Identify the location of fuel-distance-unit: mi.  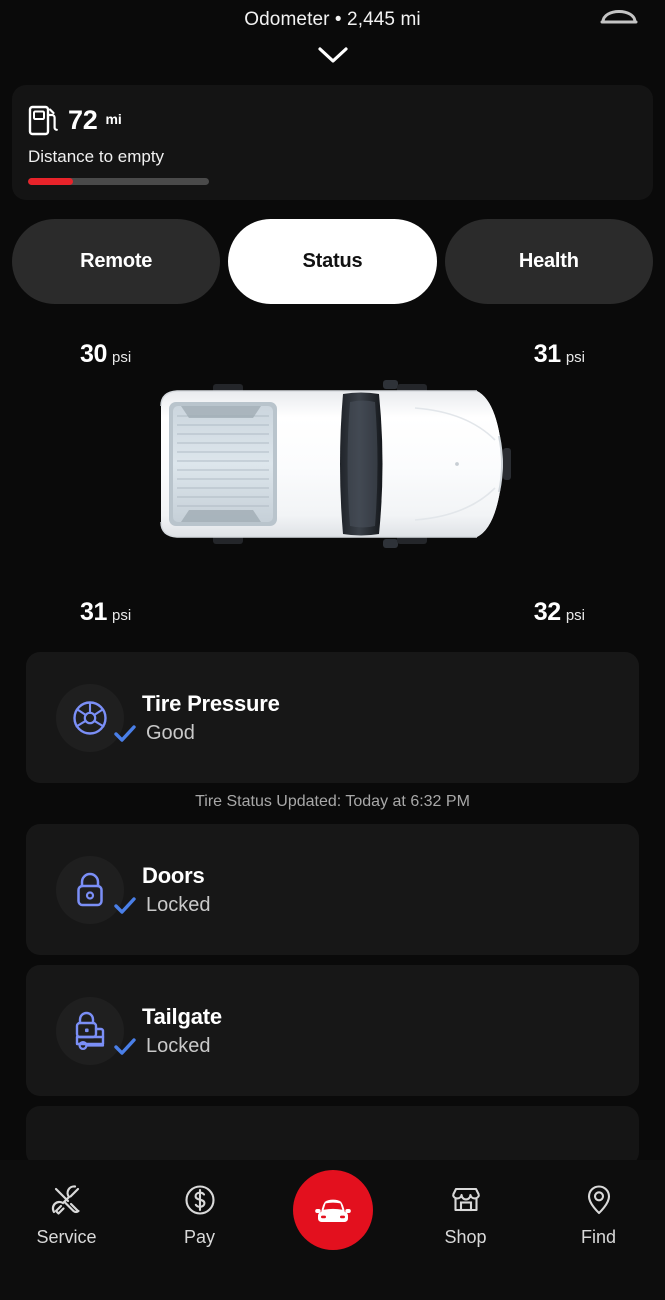
(113, 118).